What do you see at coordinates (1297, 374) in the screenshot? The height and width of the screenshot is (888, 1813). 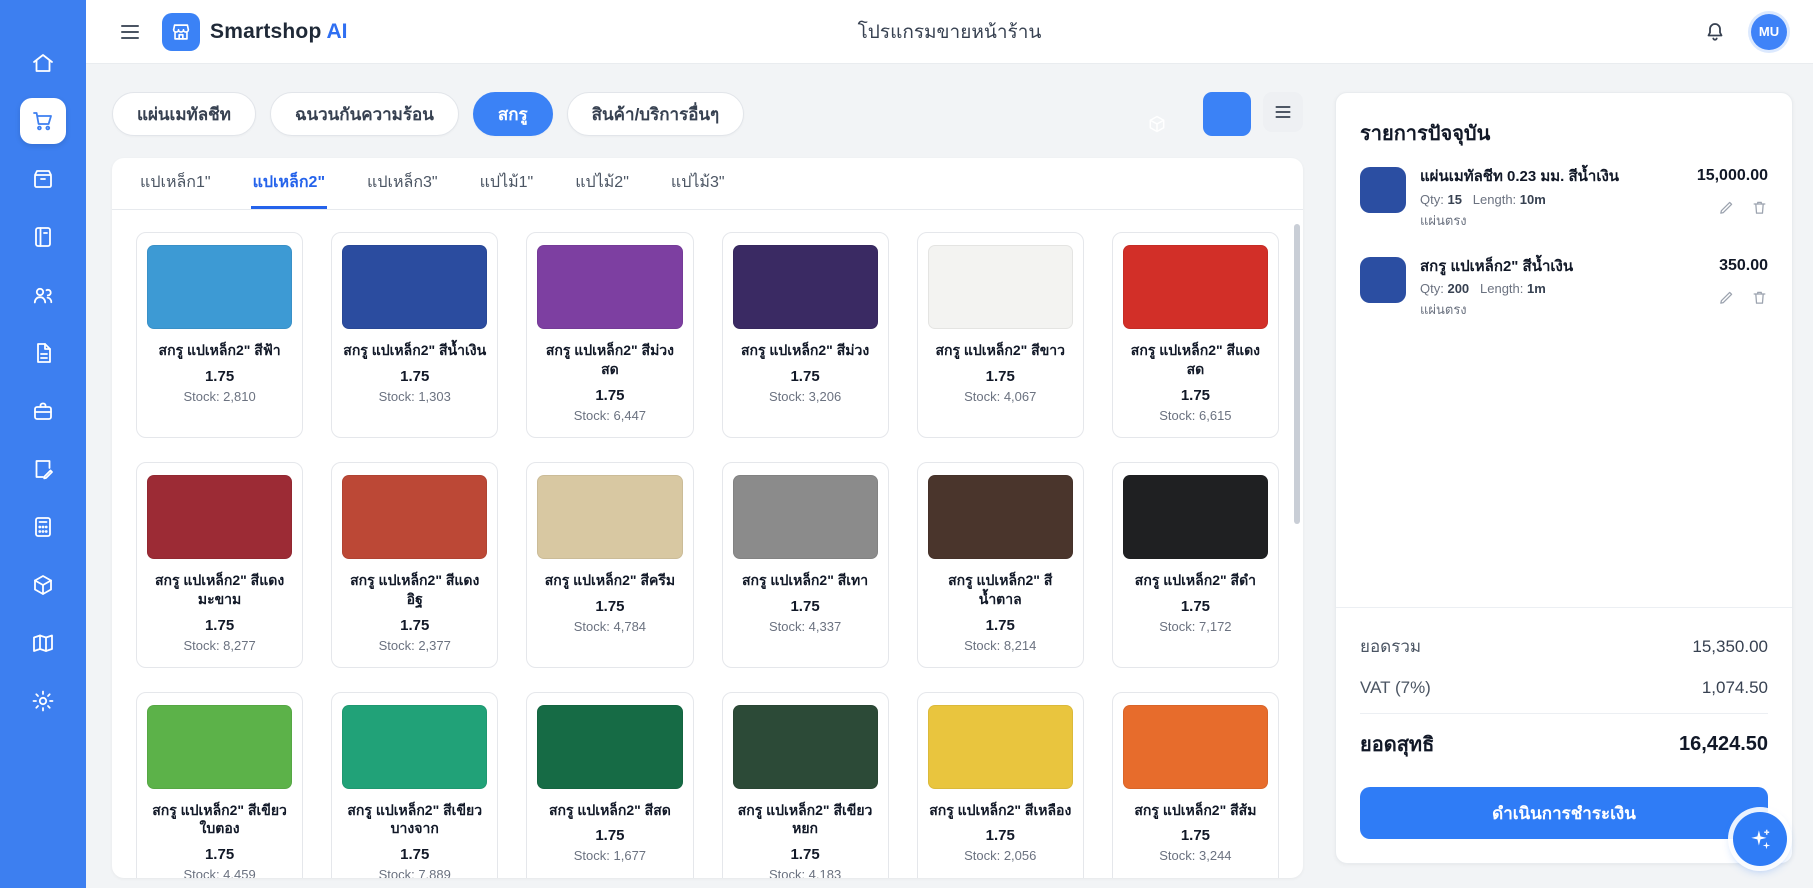 I see `grid-scrollbar` at bounding box center [1297, 374].